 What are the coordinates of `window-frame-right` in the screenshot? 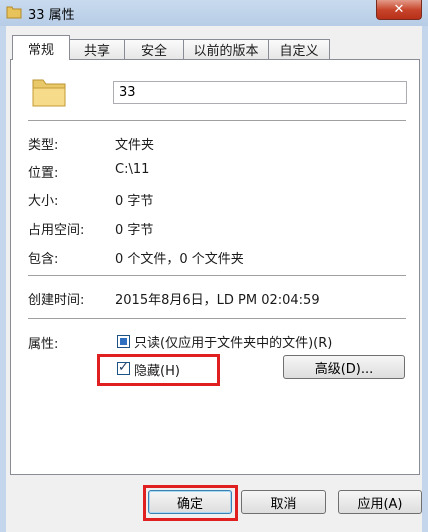 It's located at (425, 279).